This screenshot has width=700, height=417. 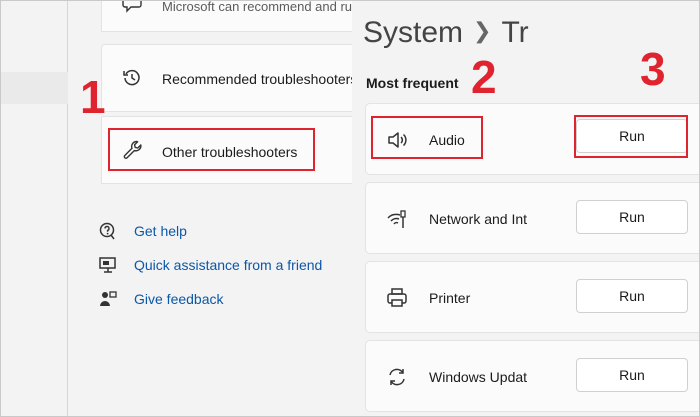 What do you see at coordinates (412, 83) in the screenshot?
I see `section-title: Most frequent` at bounding box center [412, 83].